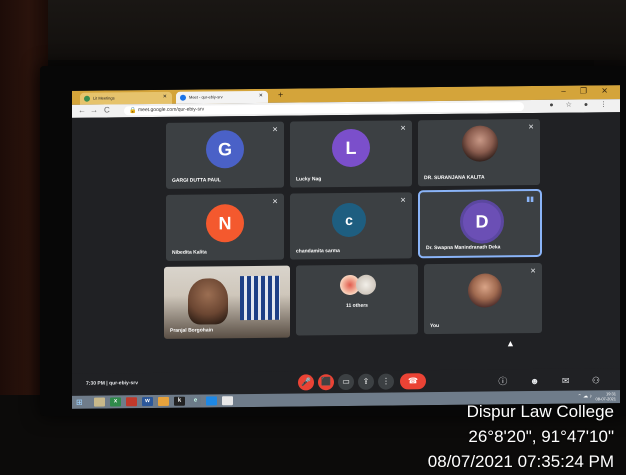 This screenshot has height=475, width=626. What do you see at coordinates (196, 180) in the screenshot?
I see `participant-name: GARGI DUTTA PAUL` at bounding box center [196, 180].